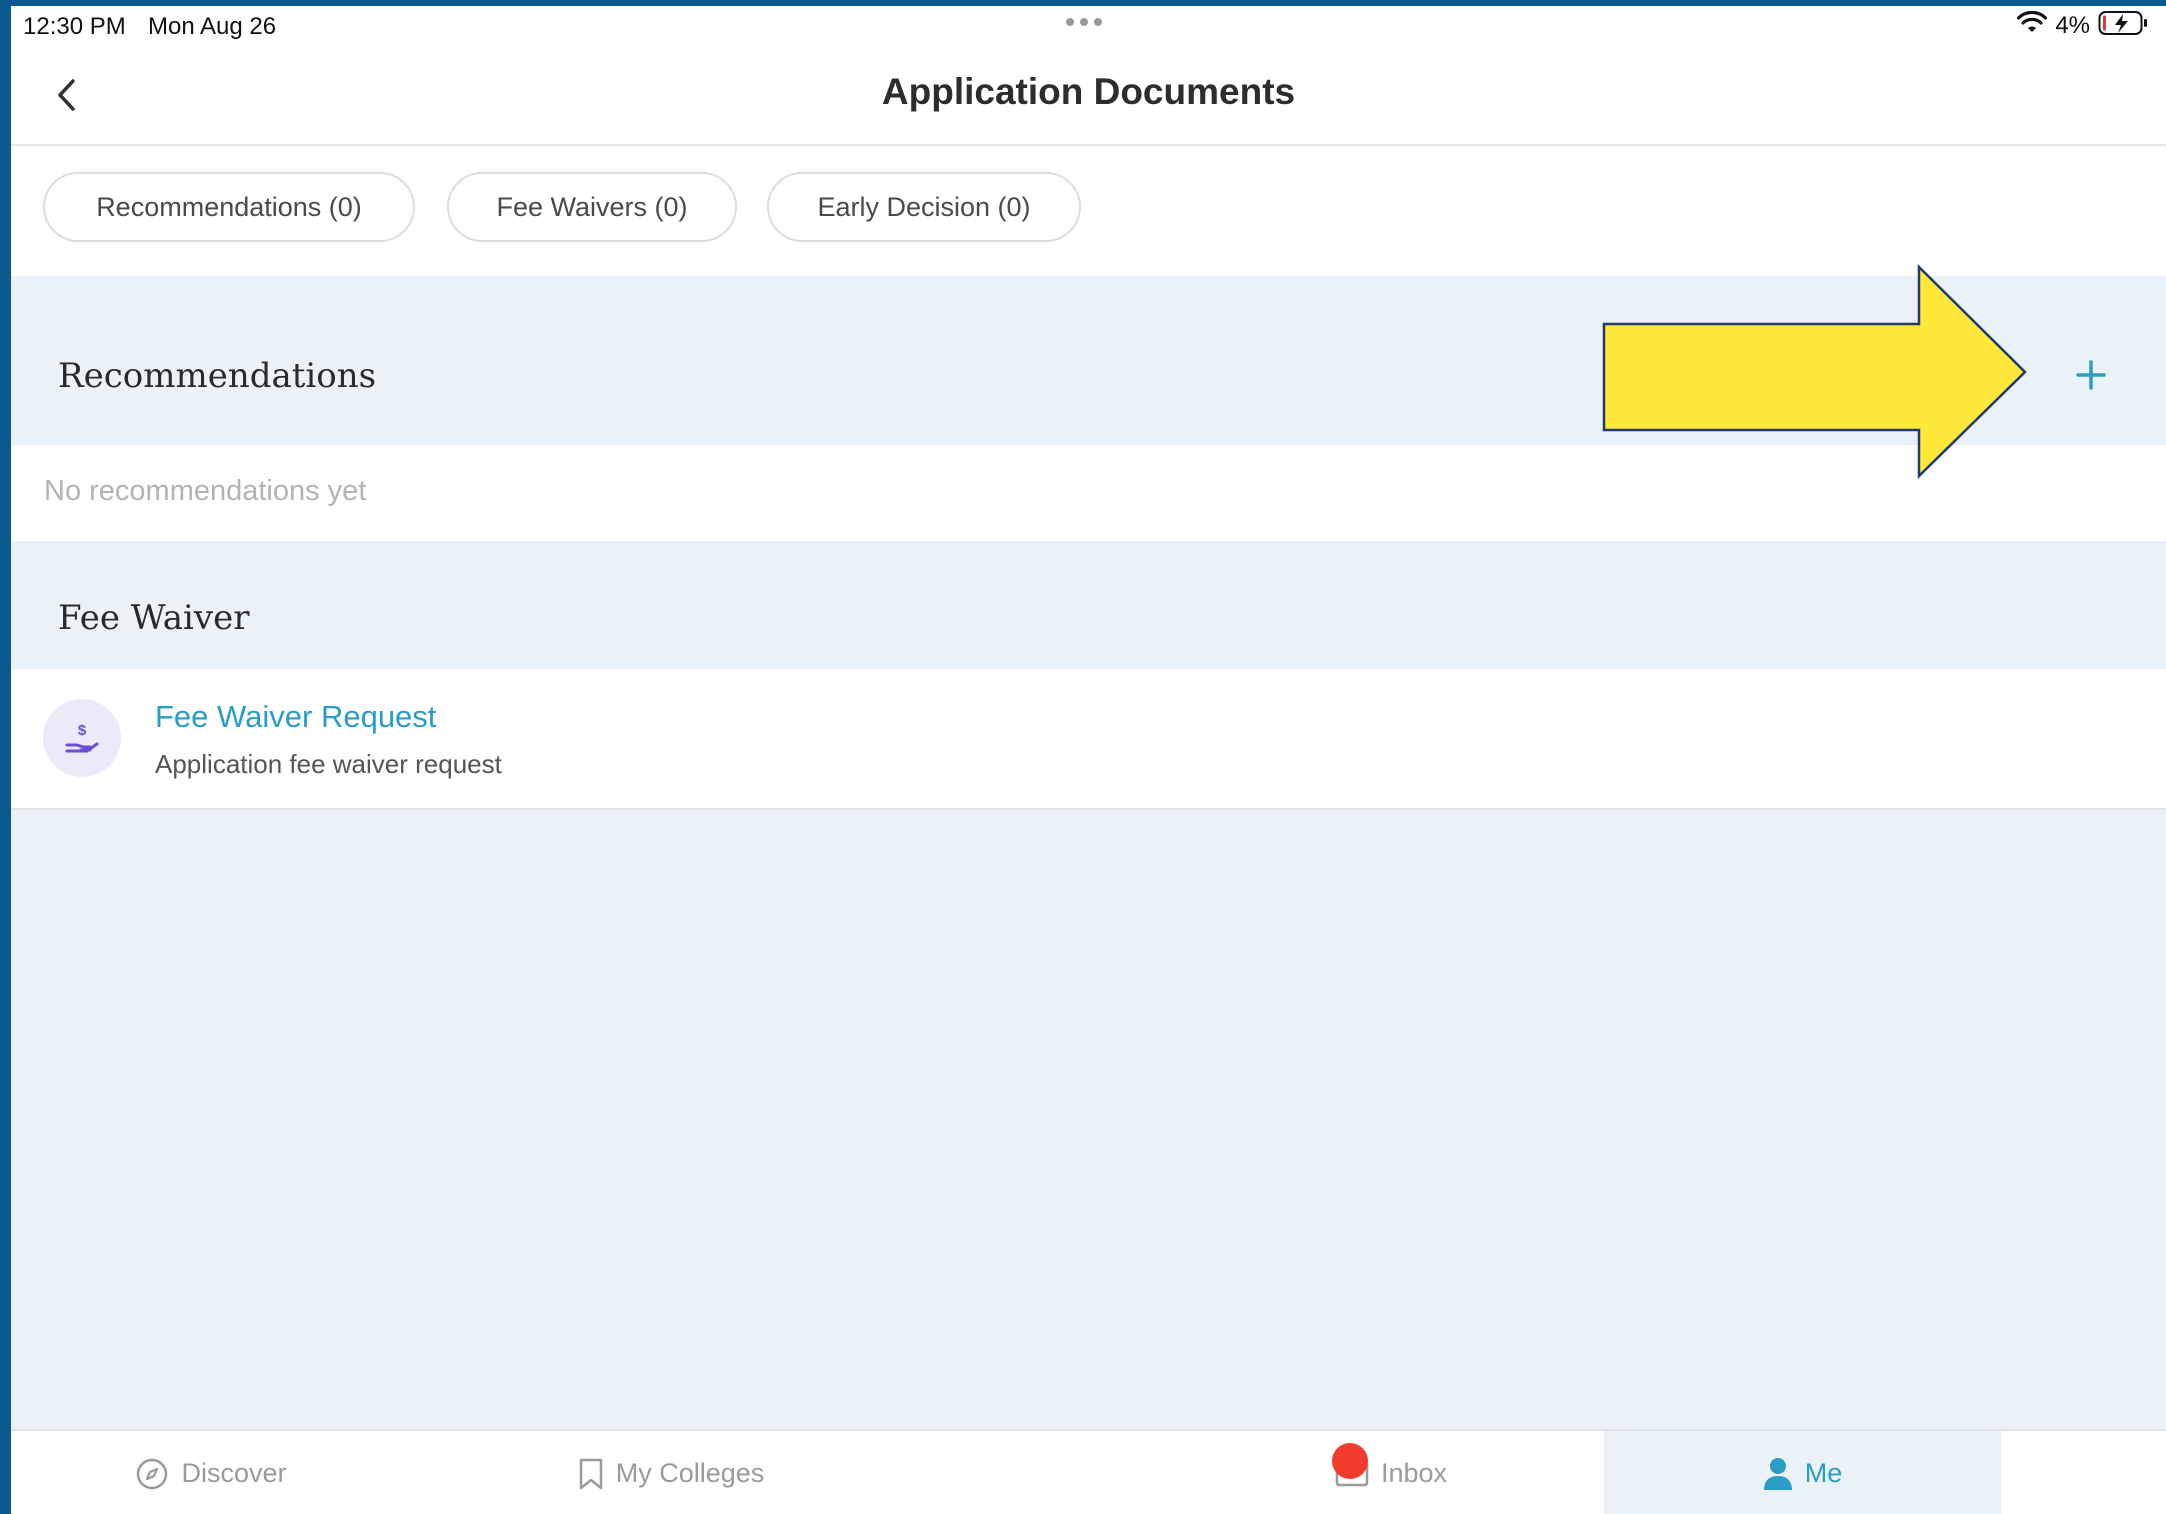  I want to click on status-time: 12:30 PM, so click(74, 26).